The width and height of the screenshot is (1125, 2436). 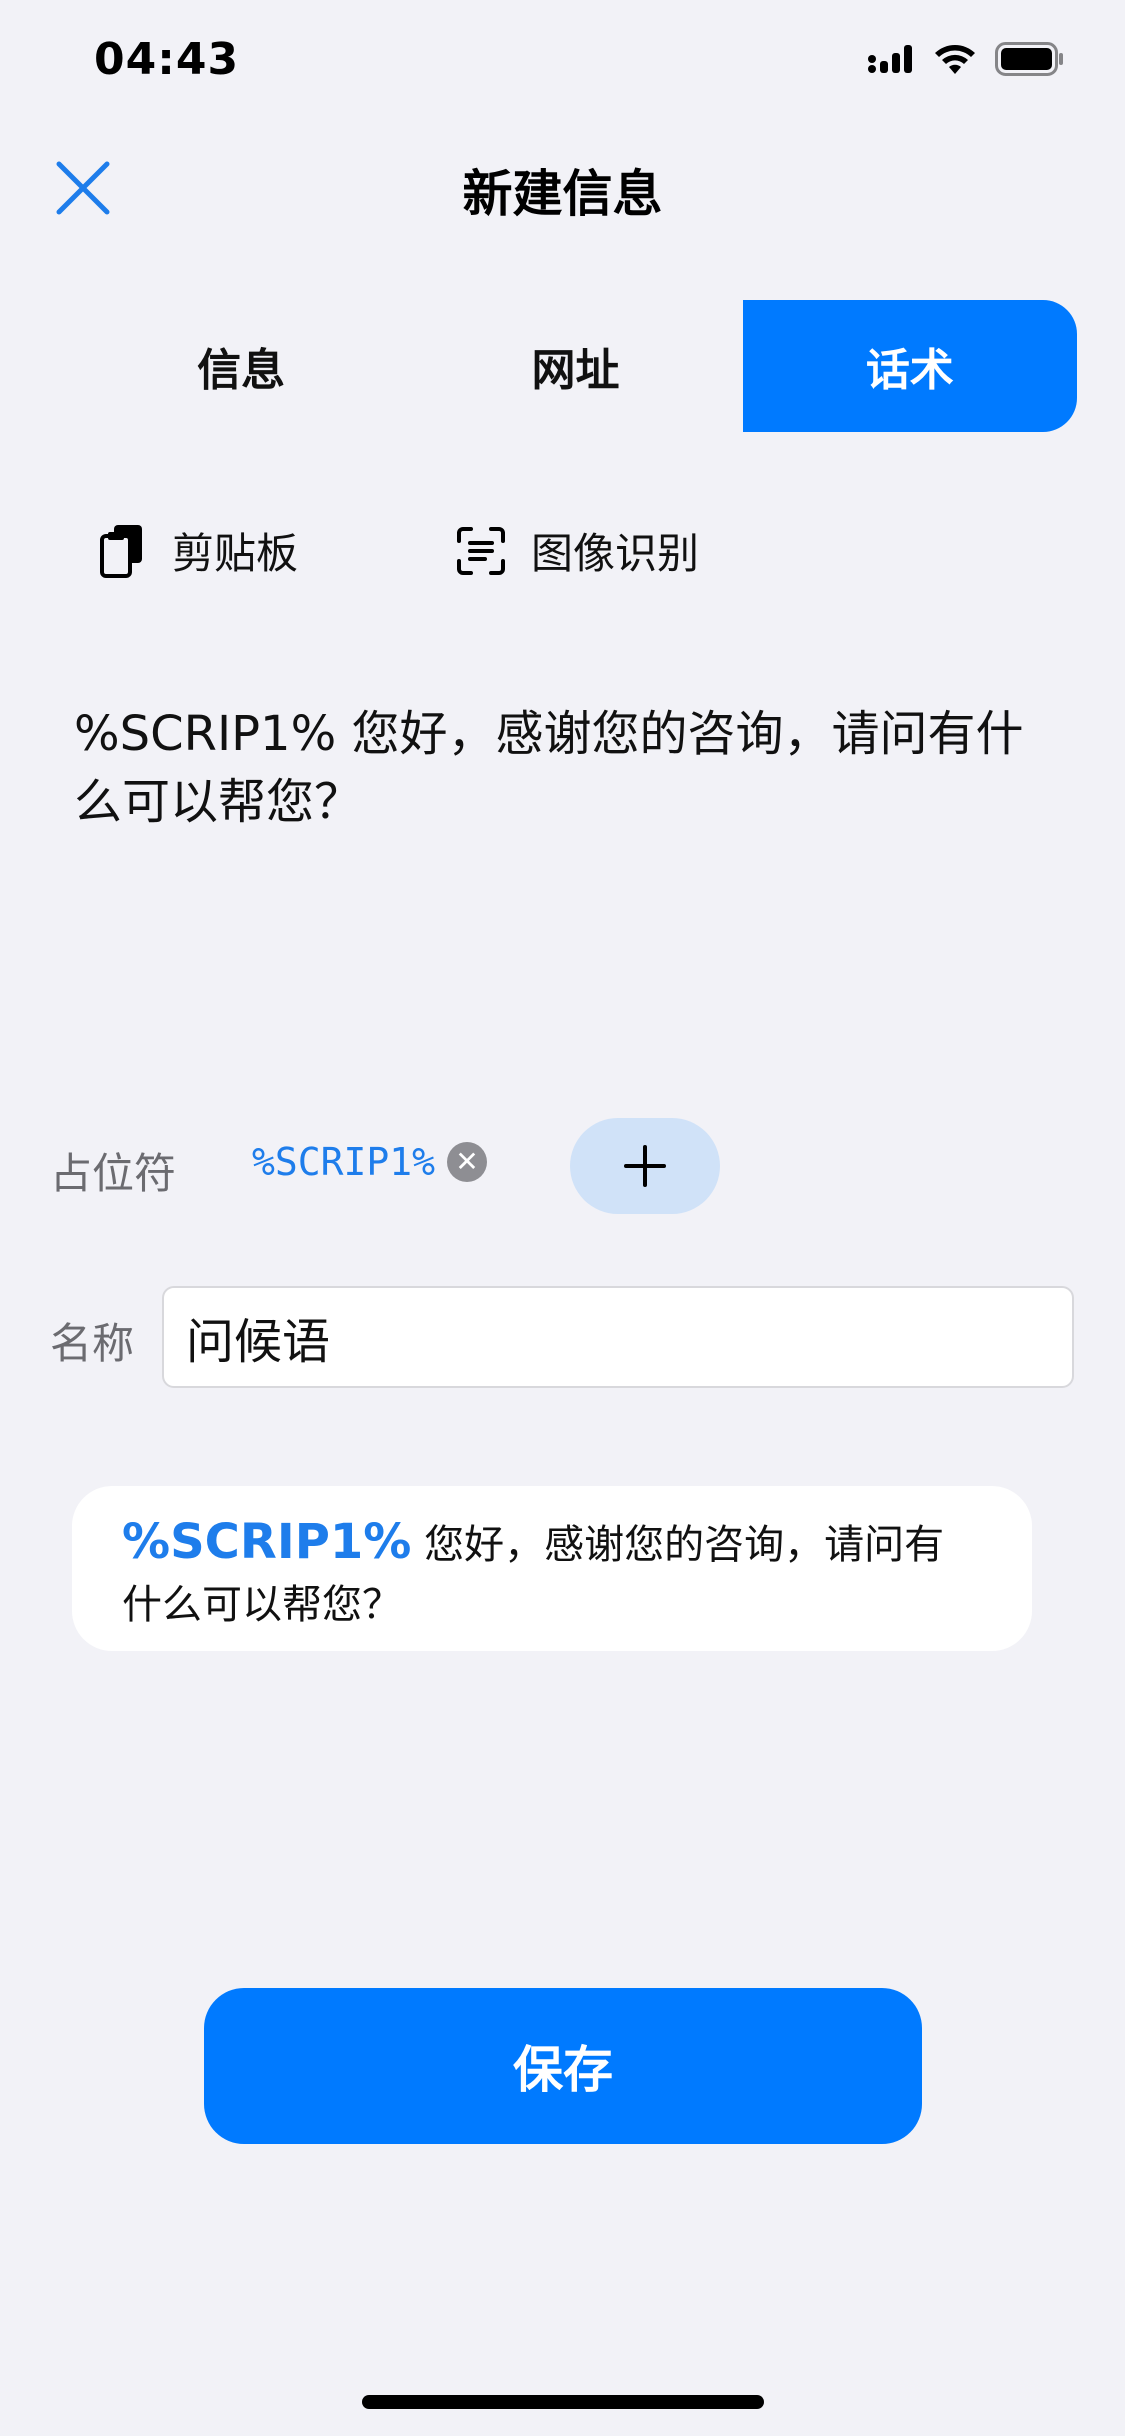 What do you see at coordinates (113, 1173) in the screenshot?
I see `placeholder-label: 占位符` at bounding box center [113, 1173].